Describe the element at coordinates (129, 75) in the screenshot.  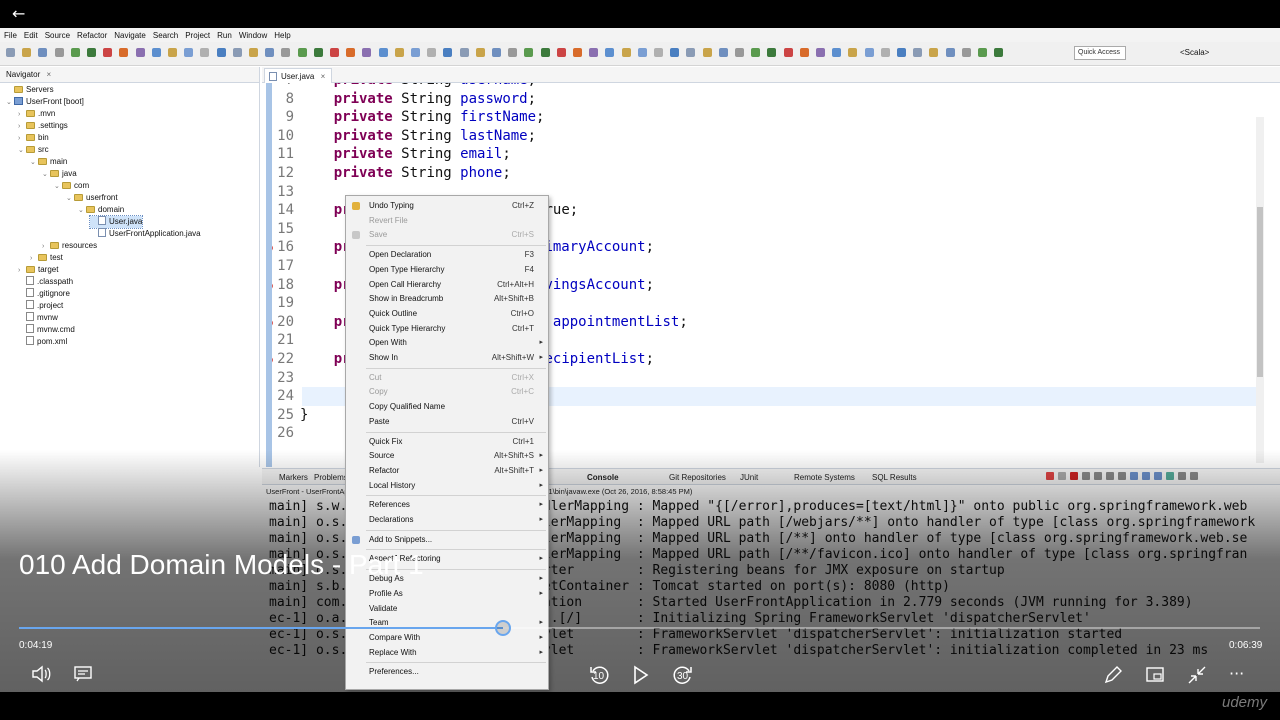
I see `navigator-tab: Navigator ×` at that location.